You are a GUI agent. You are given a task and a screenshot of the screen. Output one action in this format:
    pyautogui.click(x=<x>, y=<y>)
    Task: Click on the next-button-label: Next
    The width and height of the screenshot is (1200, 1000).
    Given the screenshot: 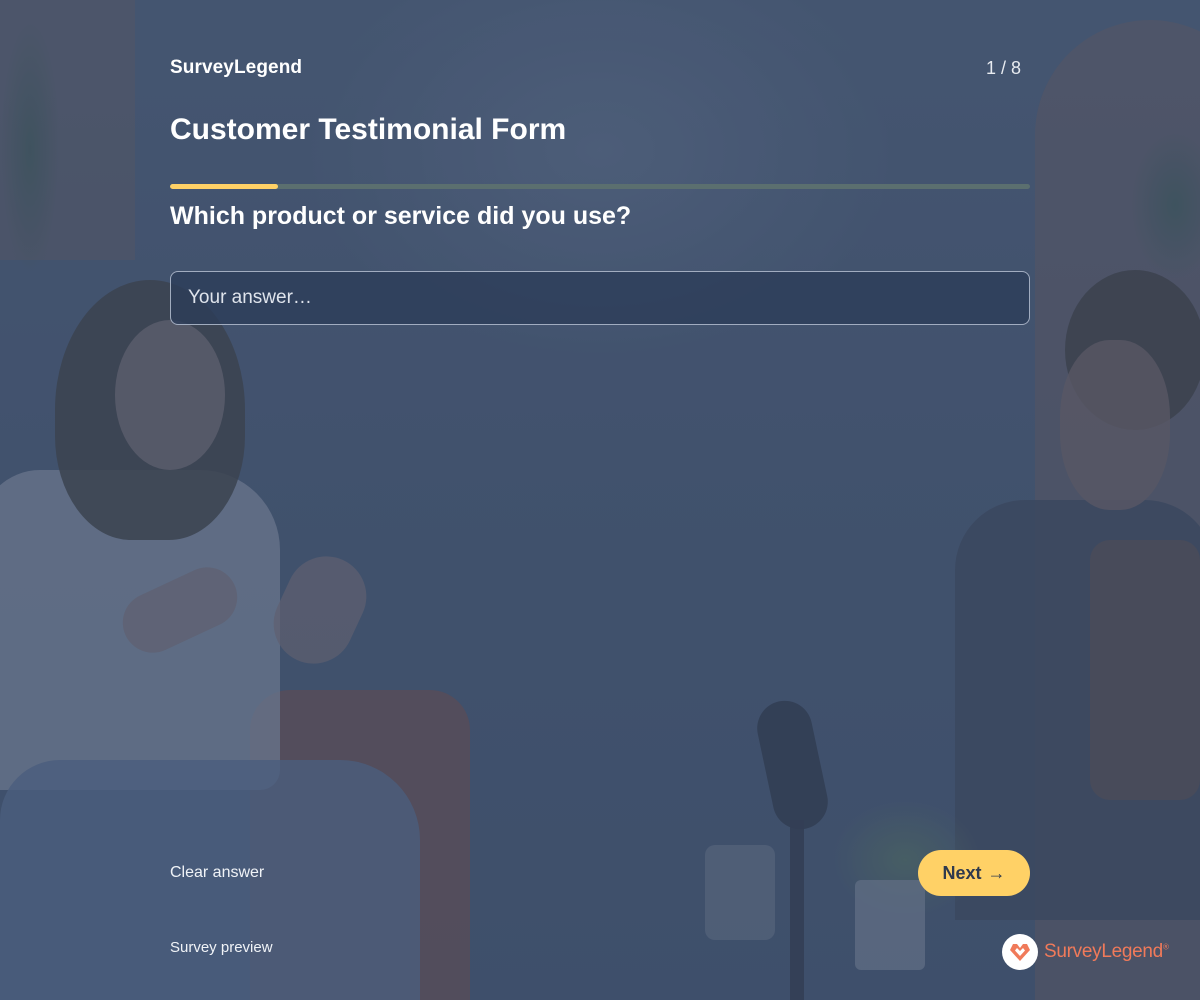 What is the action you would take?
    pyautogui.click(x=962, y=872)
    